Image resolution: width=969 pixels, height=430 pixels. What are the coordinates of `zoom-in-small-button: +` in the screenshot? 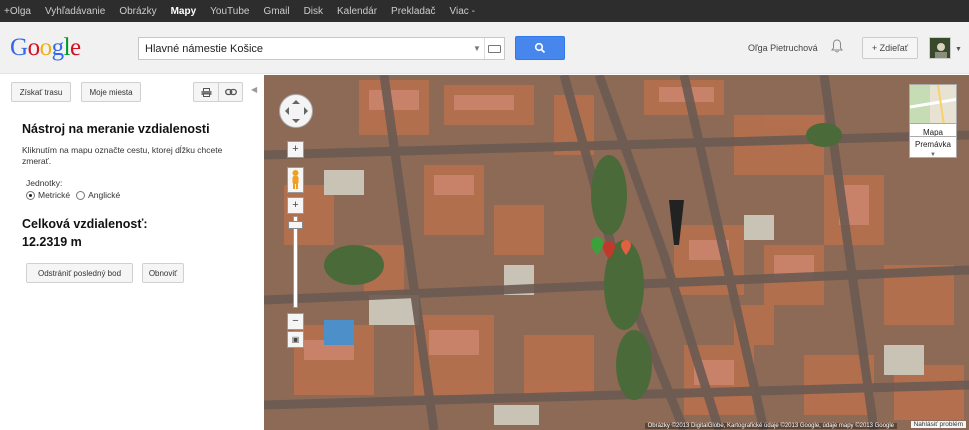 It's located at (295, 205).